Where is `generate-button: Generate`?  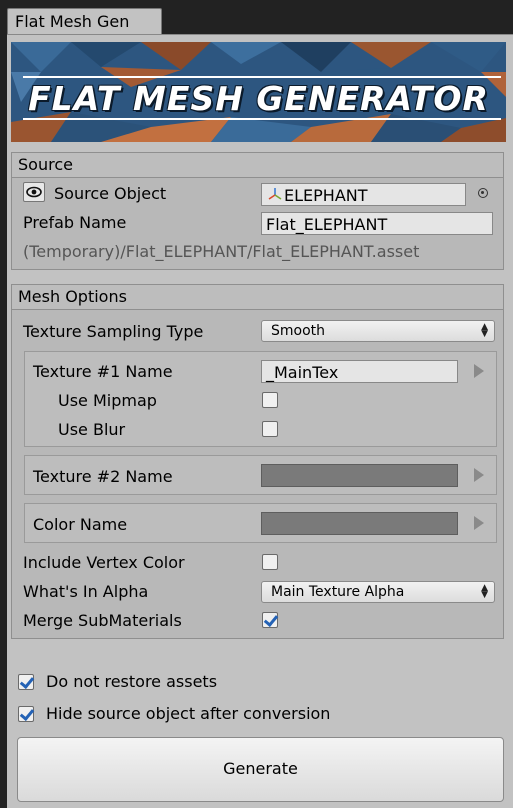 generate-button: Generate is located at coordinates (260, 769).